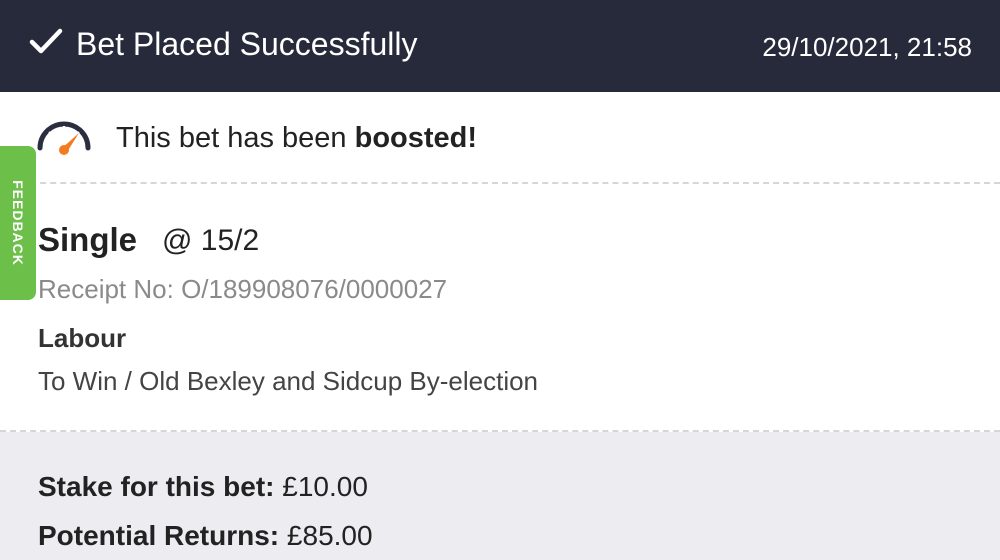 The width and height of the screenshot is (1000, 560). What do you see at coordinates (329, 535) in the screenshot?
I see `returns-value: £85.00` at bounding box center [329, 535].